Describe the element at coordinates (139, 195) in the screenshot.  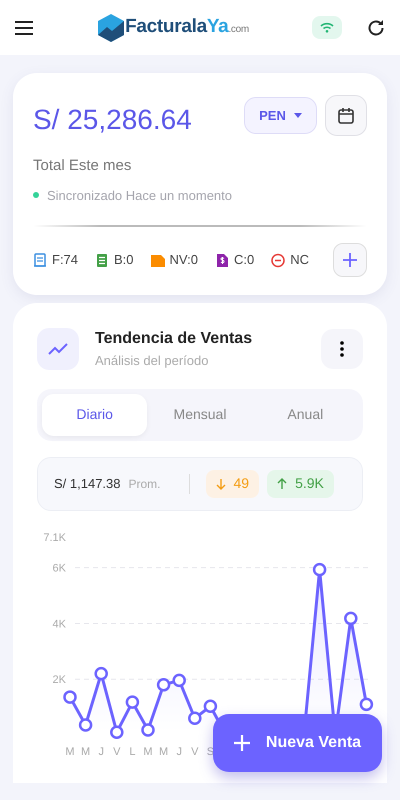
I see `sync-status: Sincronizado Hace un momento` at that location.